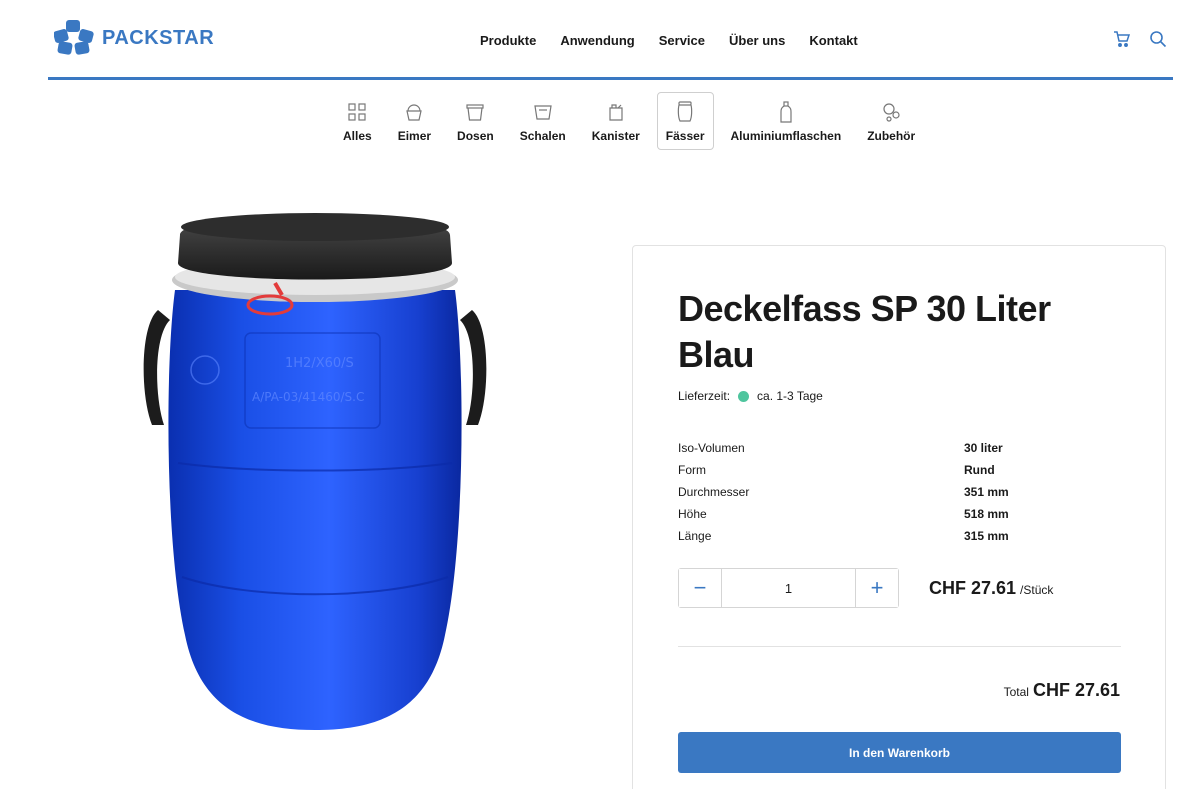  I want to click on nav-kontakt: Kontakt, so click(833, 40).